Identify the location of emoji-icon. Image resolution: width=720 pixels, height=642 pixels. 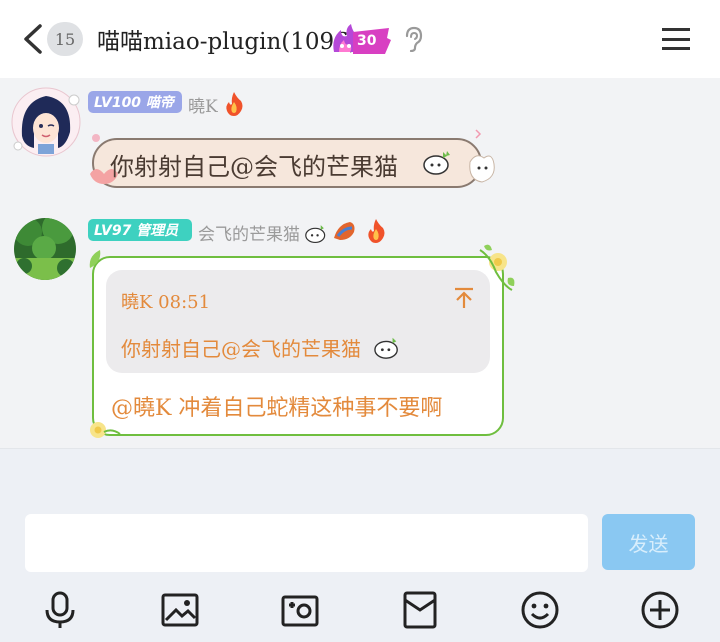
(540, 610).